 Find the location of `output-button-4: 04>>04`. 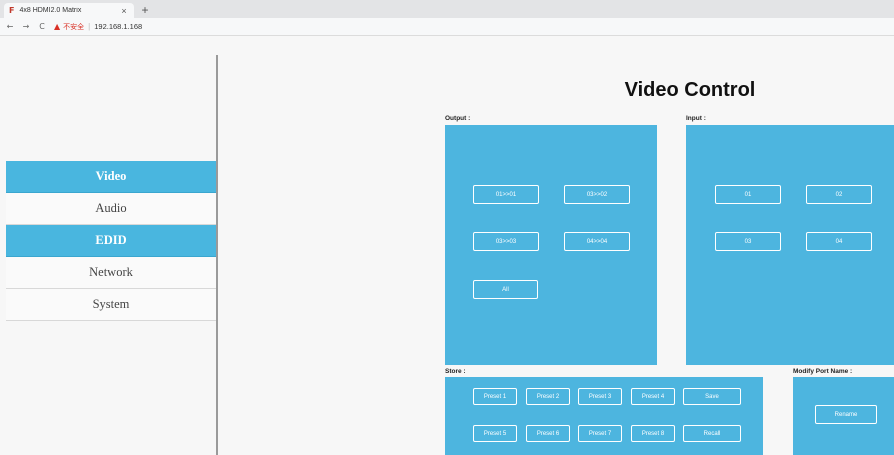

output-button-4: 04>>04 is located at coordinates (597, 241).